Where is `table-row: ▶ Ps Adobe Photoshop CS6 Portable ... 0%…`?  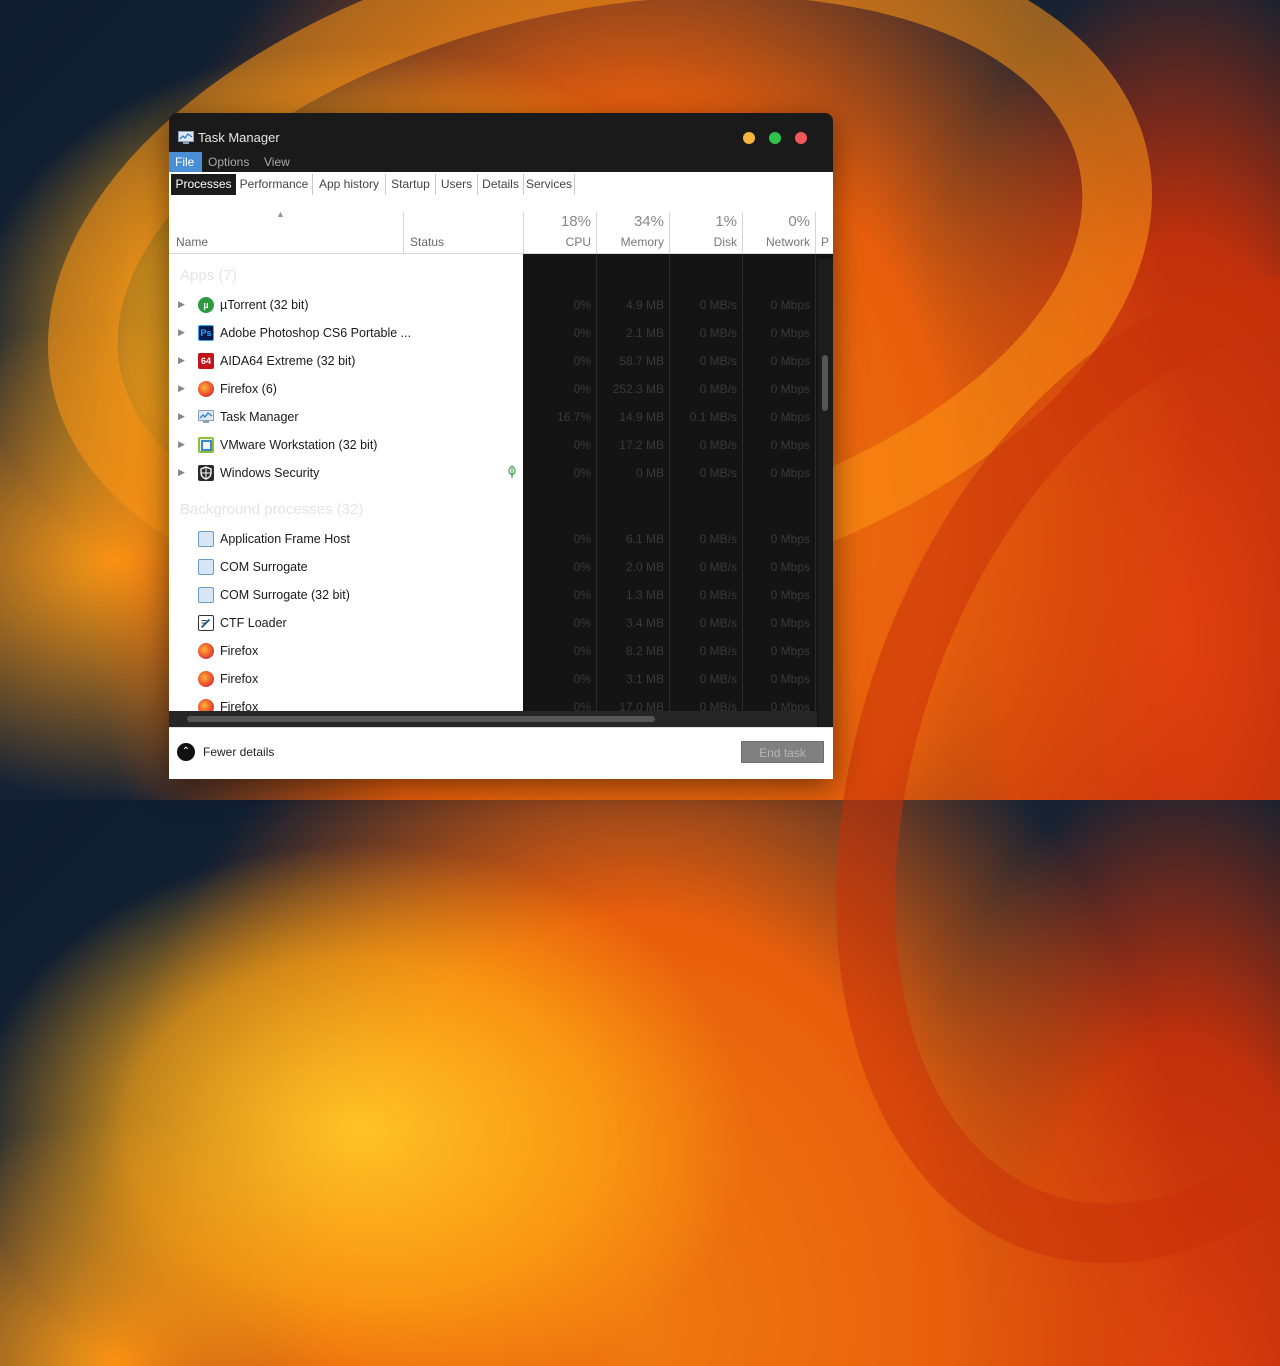
table-row: ▶ Ps Adobe Photoshop CS6 Portable ... 0%… is located at coordinates (493, 333).